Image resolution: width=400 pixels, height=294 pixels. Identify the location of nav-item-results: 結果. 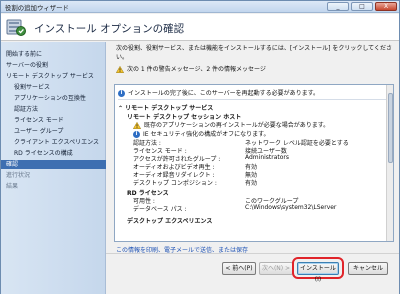
(12, 186).